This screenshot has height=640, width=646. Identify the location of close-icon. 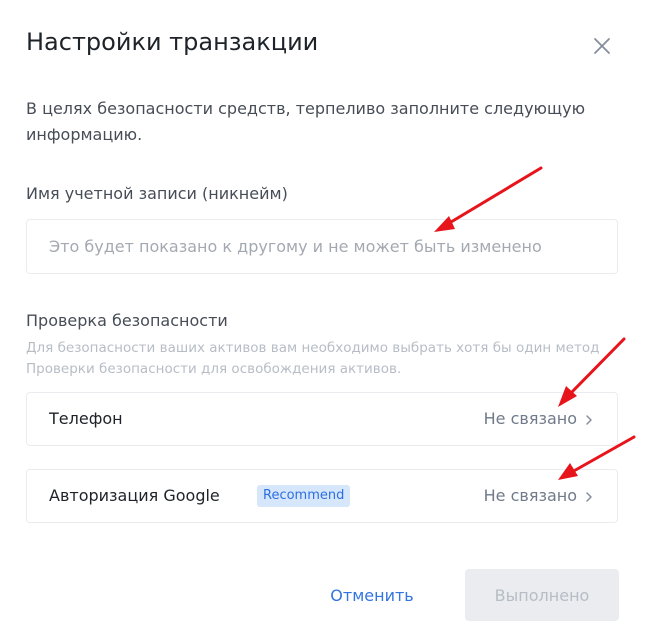
(602, 46).